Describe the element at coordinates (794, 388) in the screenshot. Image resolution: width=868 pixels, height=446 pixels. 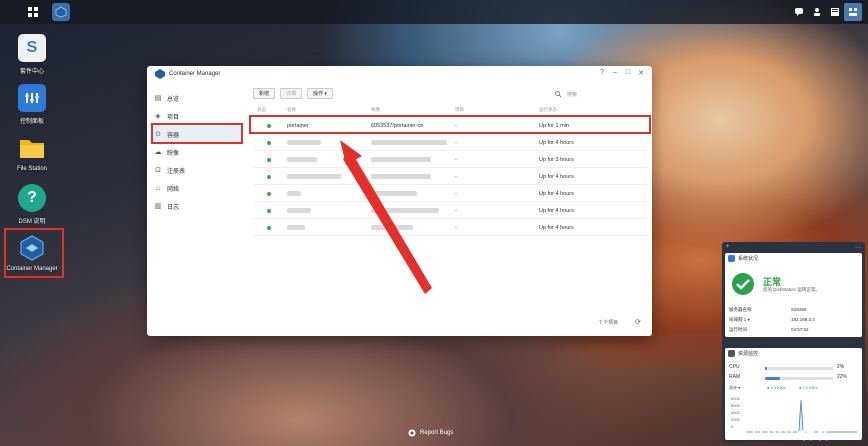
I see `network-row: 总计 ▾ ● 4.3 KB/s ● 2.2 KB/s` at that location.